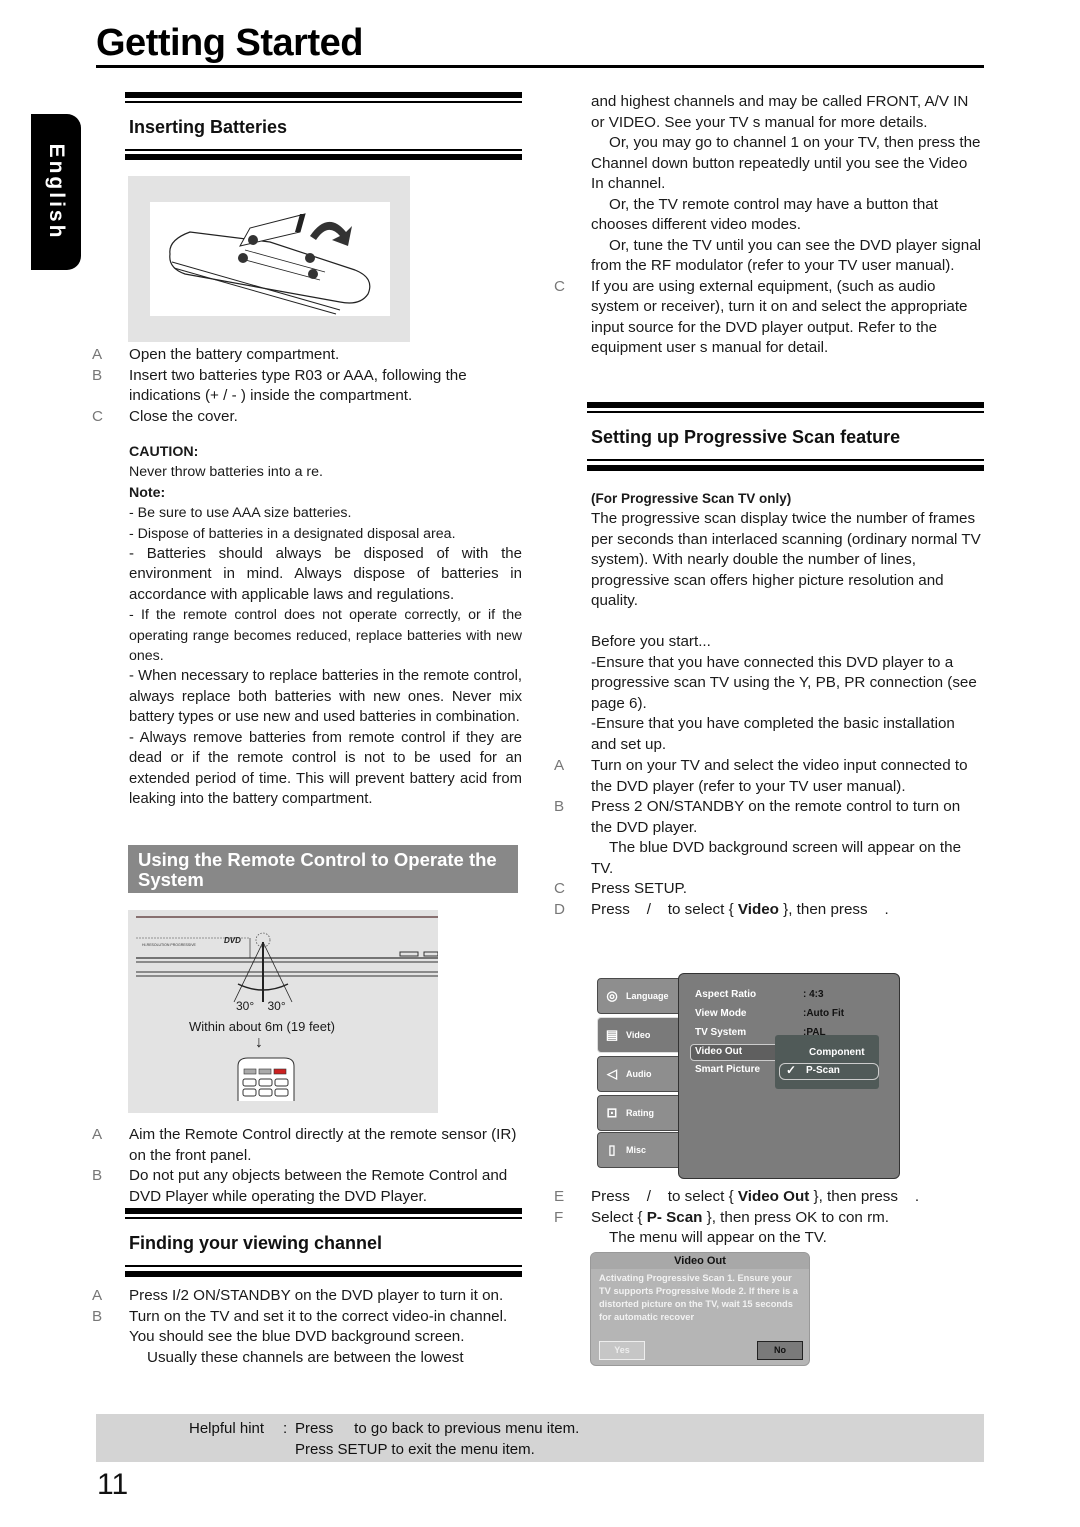 This screenshot has height=1527, width=1080. What do you see at coordinates (266, 1079) in the screenshot?
I see `remote-control-icon` at bounding box center [266, 1079].